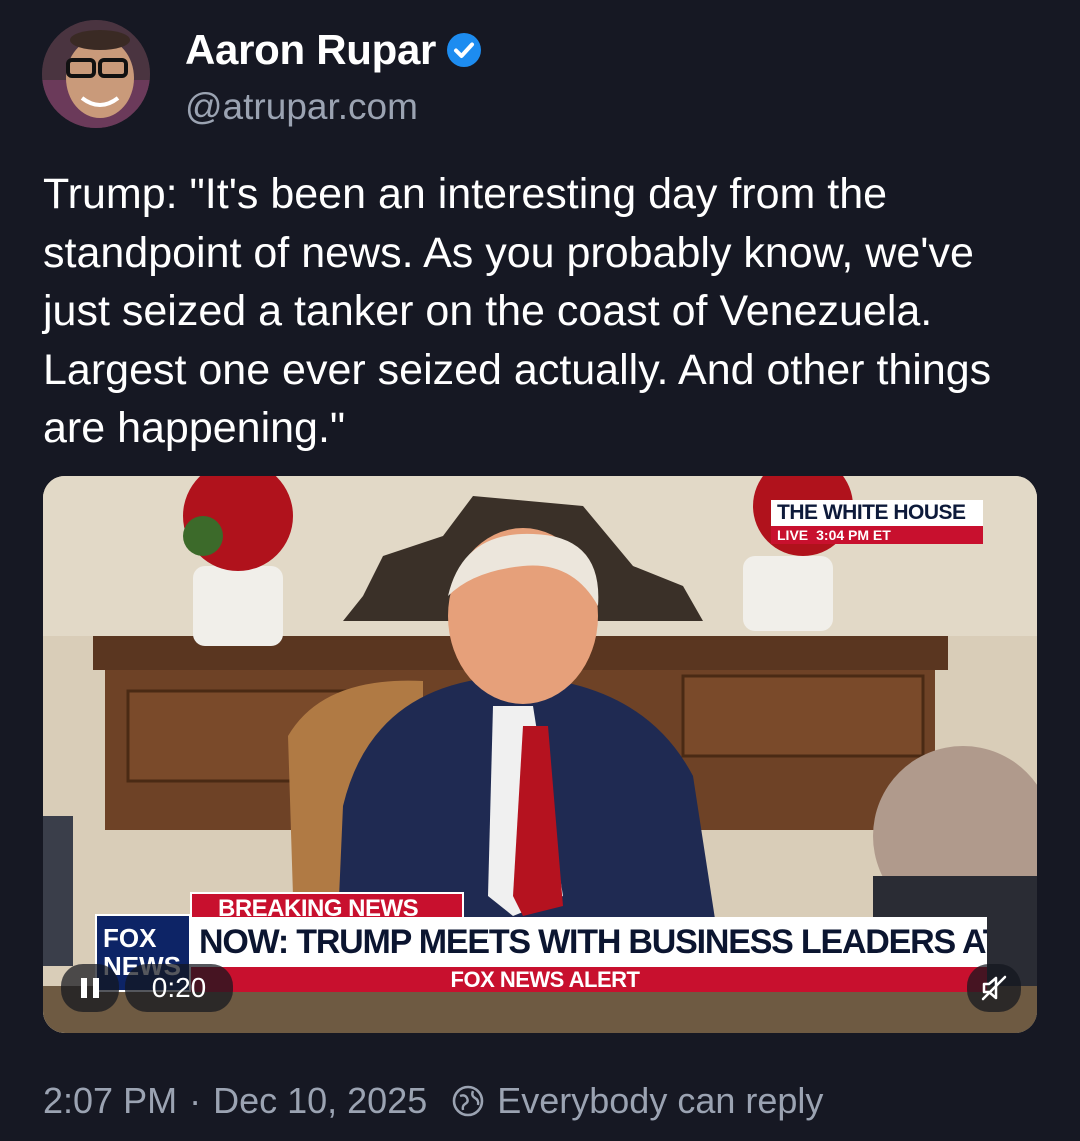 The image size is (1080, 1141). I want to click on globe-icon, so click(468, 1101).